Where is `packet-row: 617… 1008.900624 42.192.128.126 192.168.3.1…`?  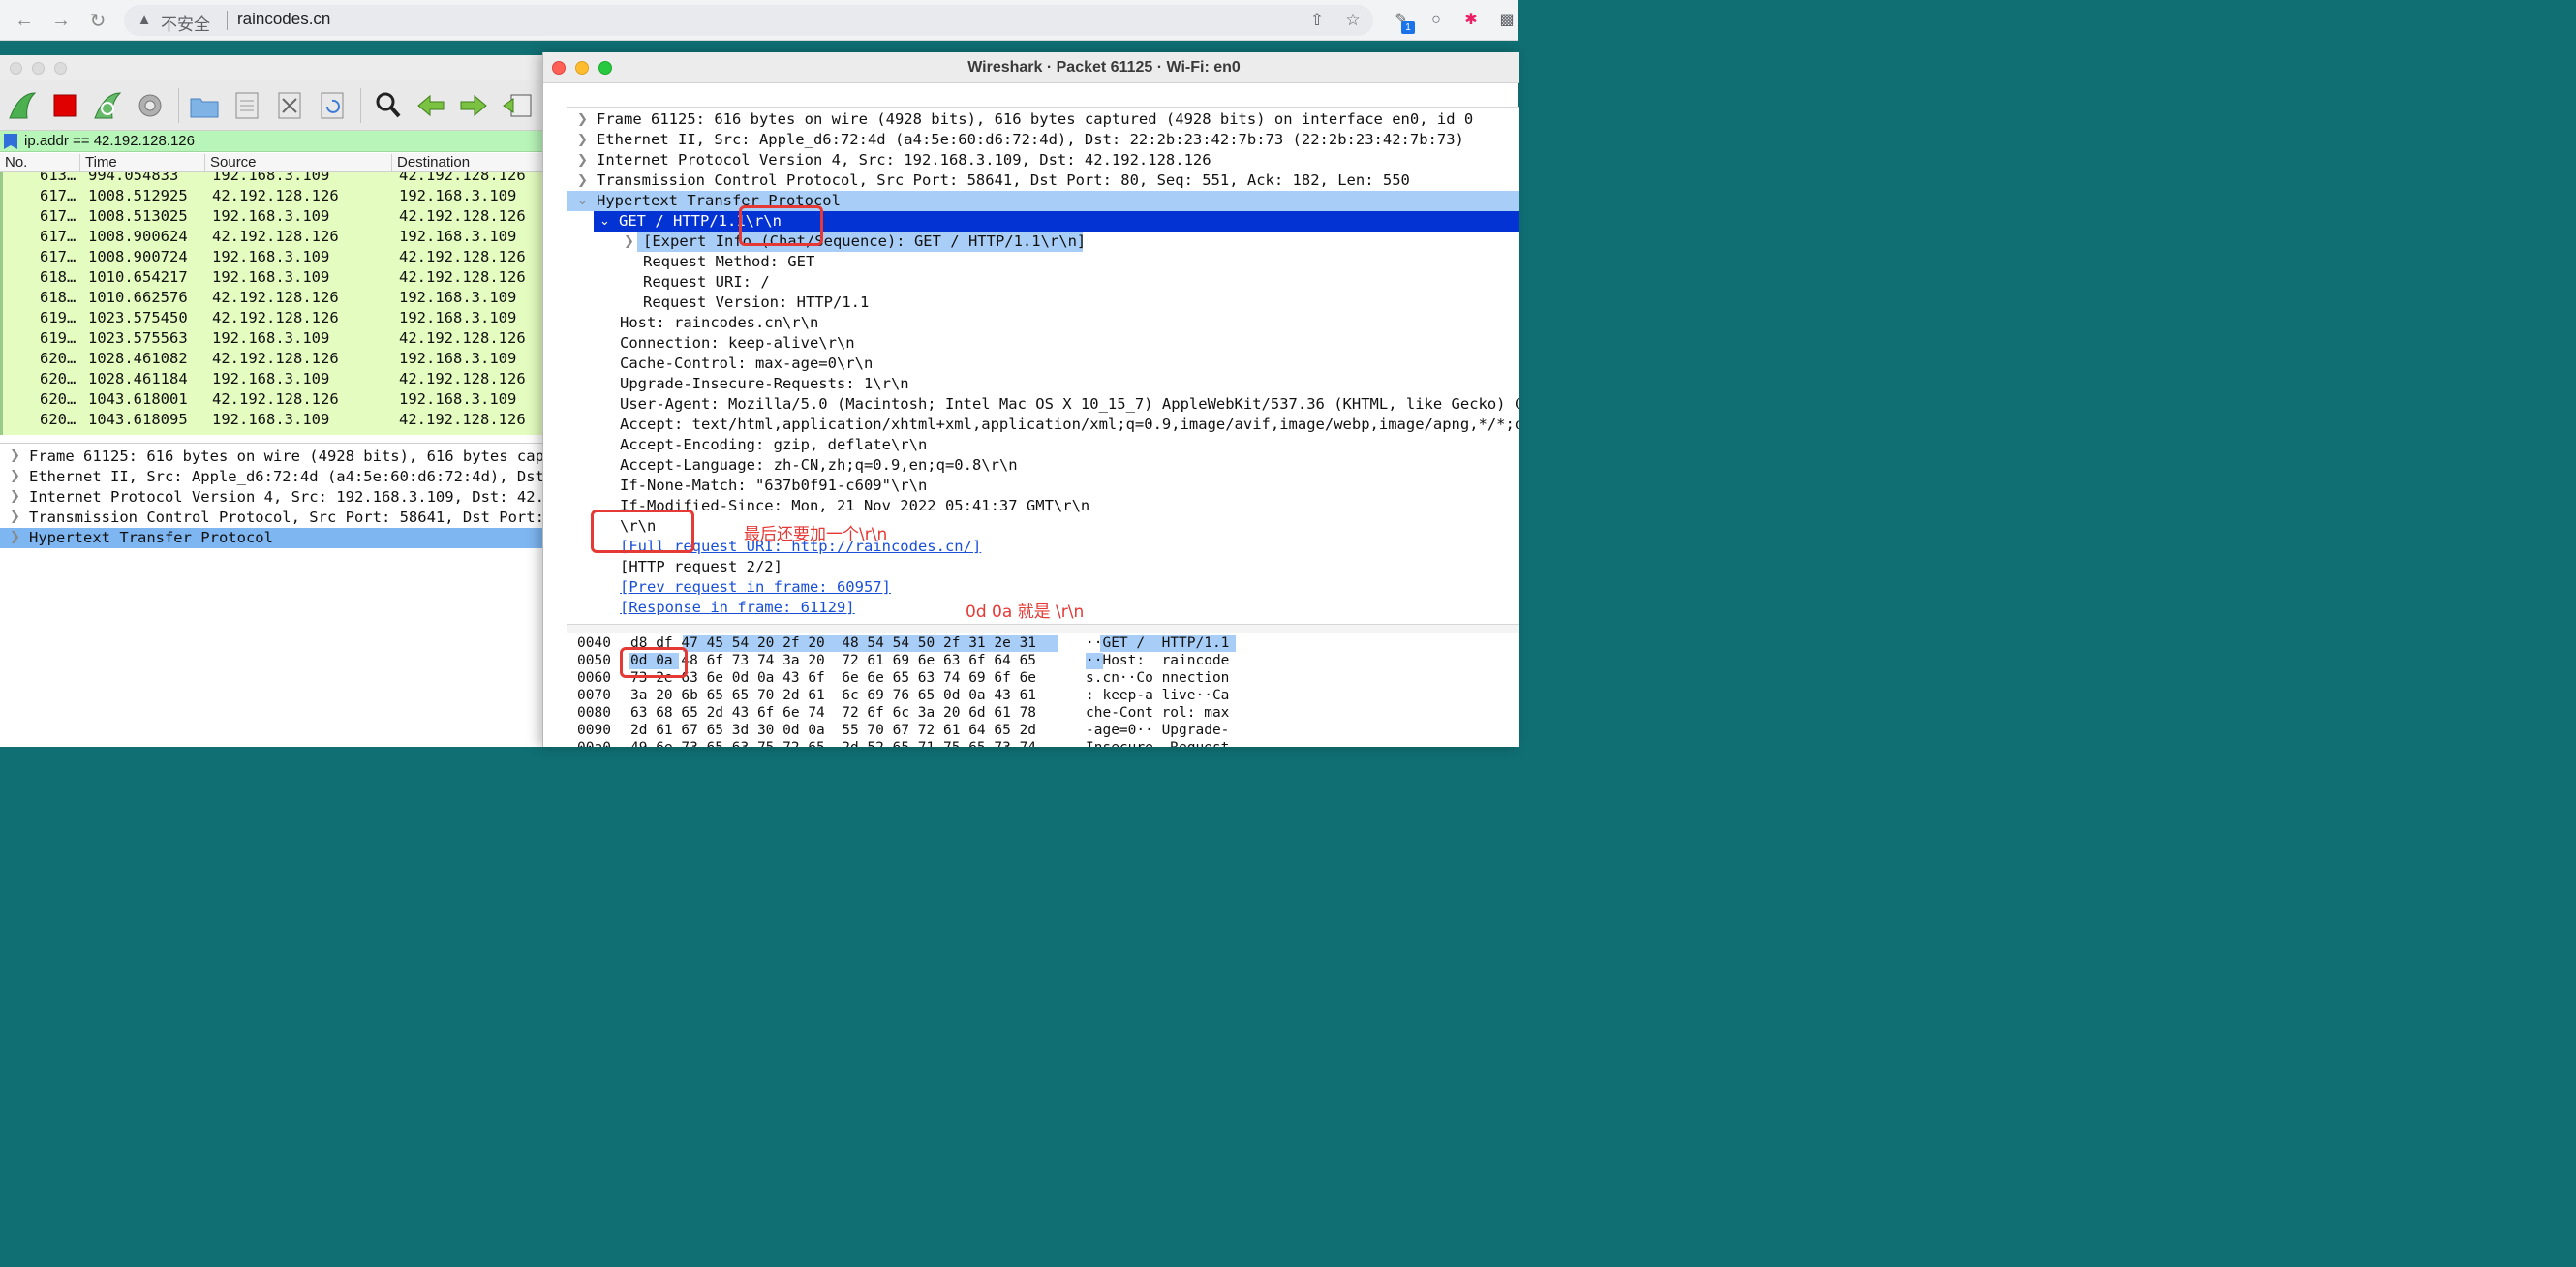 packet-row: 617… 1008.900624 42.192.128.126 192.168.3.1… is located at coordinates (282, 237).